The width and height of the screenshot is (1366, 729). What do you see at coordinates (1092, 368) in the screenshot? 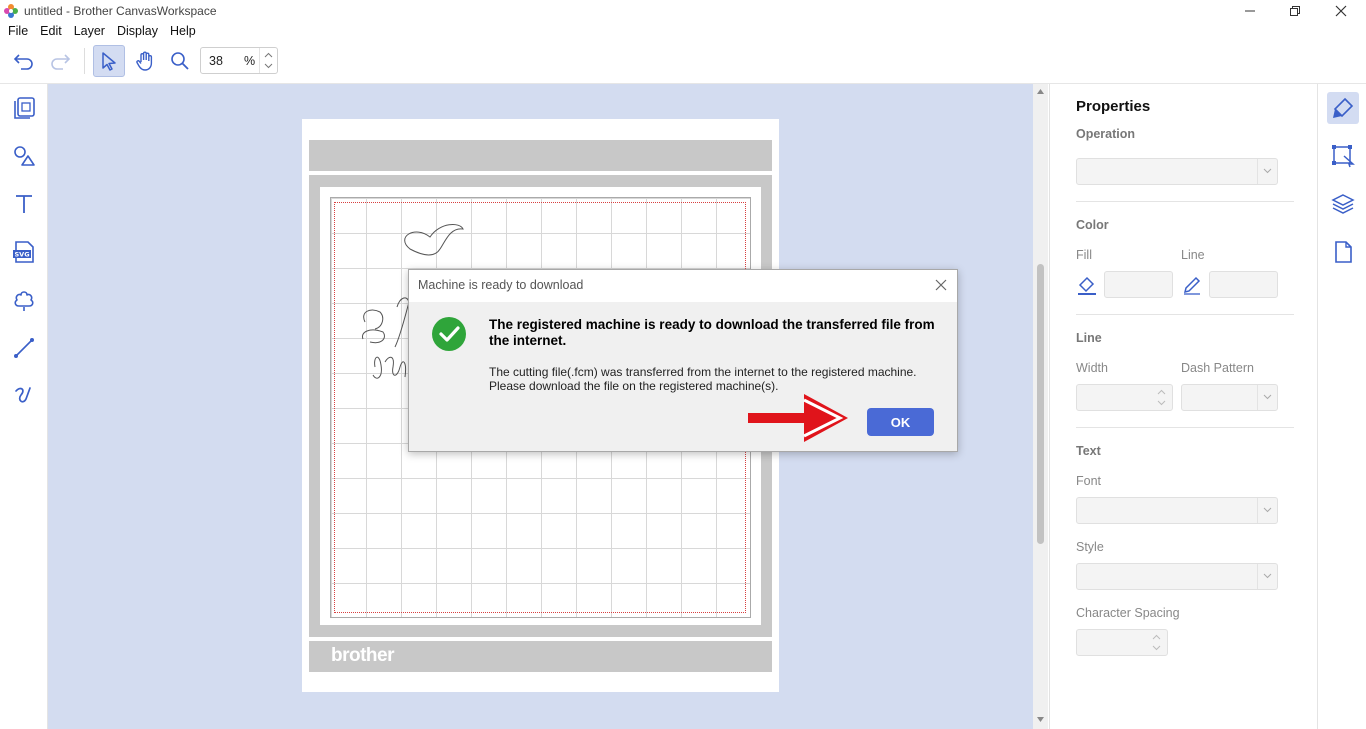
I see `width-label: Width` at bounding box center [1092, 368].